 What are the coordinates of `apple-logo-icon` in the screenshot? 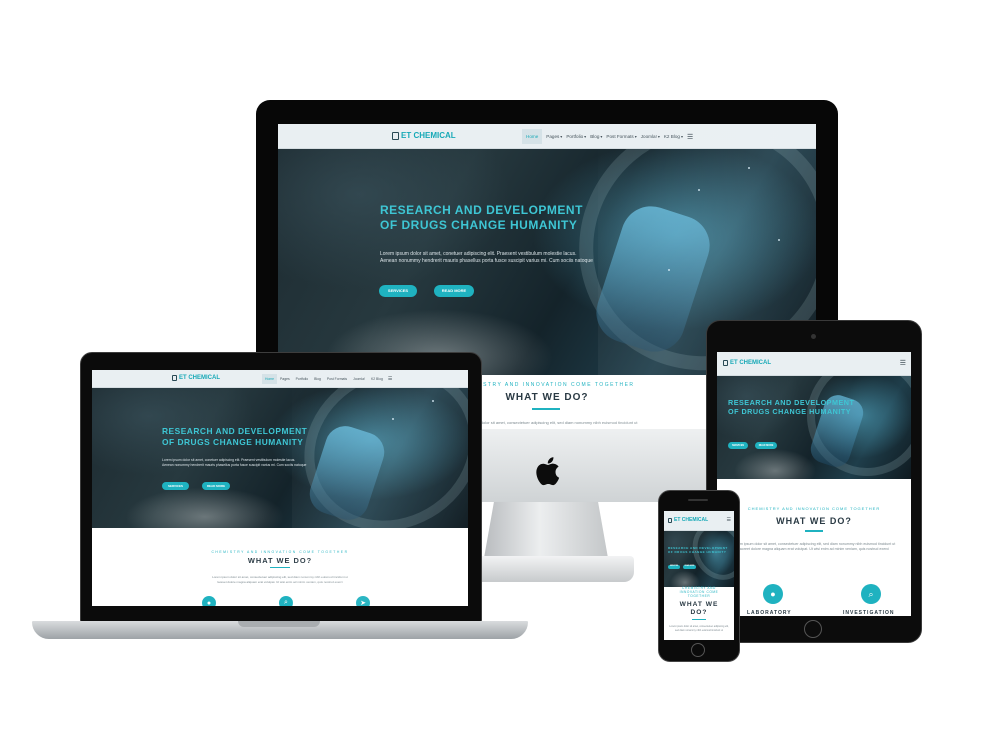 It's located at (548, 471).